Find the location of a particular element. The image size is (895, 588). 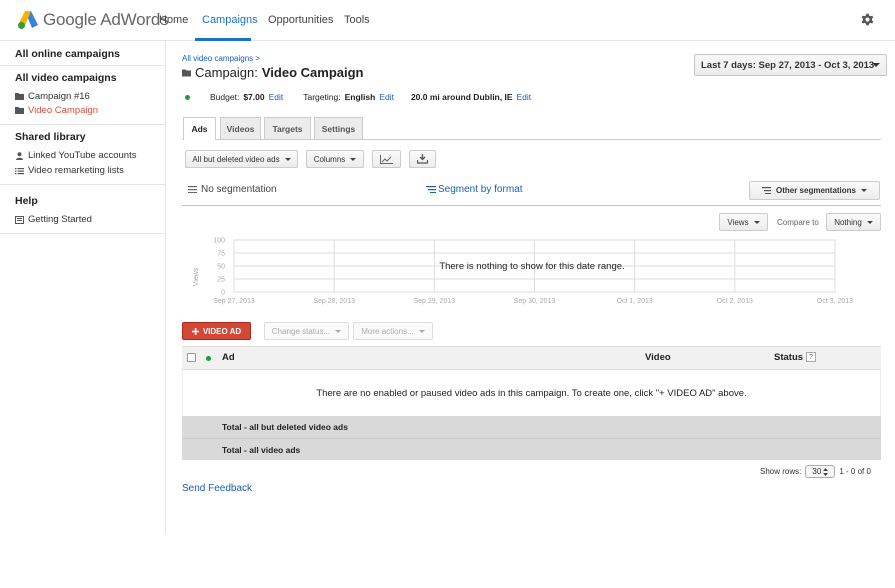

sidebar-item-remarketing-lists: Video remarketing lists is located at coordinates (69, 170).